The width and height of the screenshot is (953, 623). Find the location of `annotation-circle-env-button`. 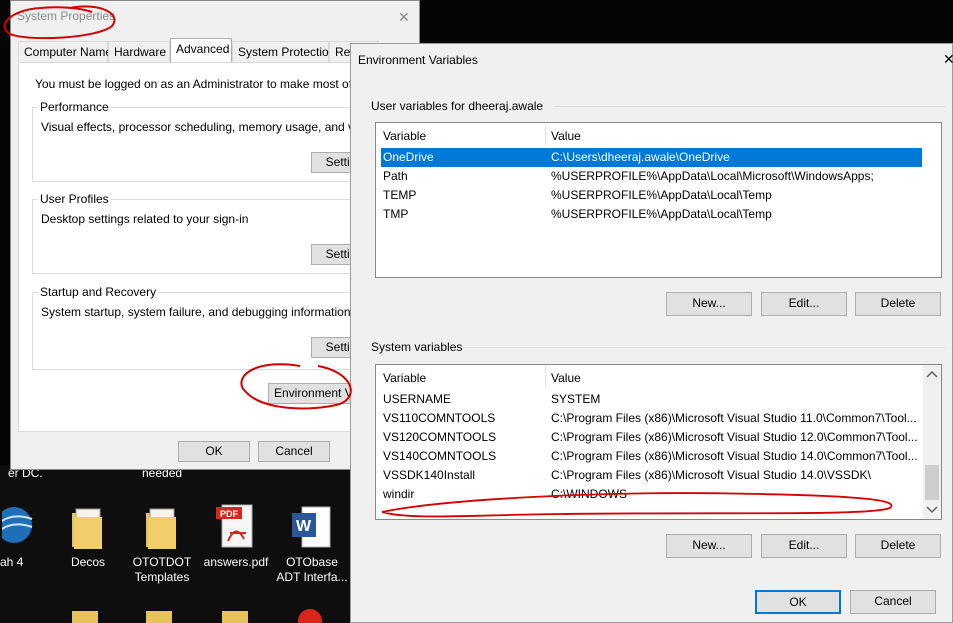

annotation-circle-env-button is located at coordinates (296, 386).